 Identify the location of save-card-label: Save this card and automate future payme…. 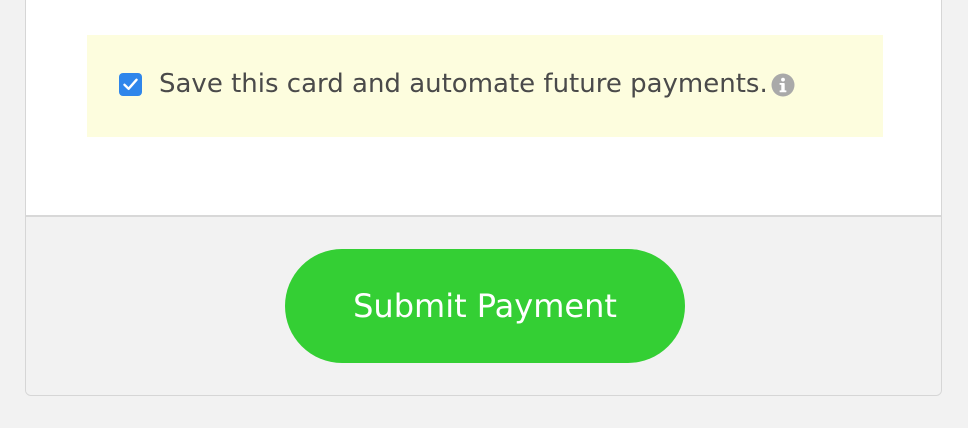
(463, 84).